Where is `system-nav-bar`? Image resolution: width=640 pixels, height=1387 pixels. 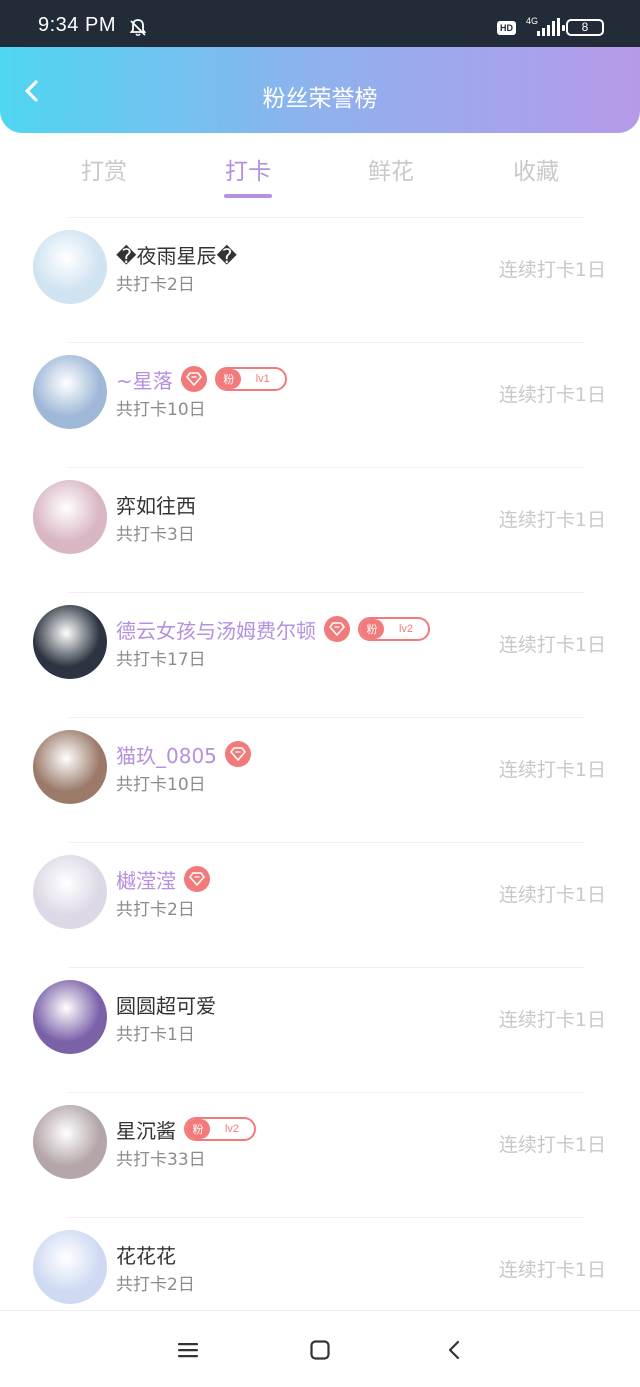 system-nav-bar is located at coordinates (320, 1348).